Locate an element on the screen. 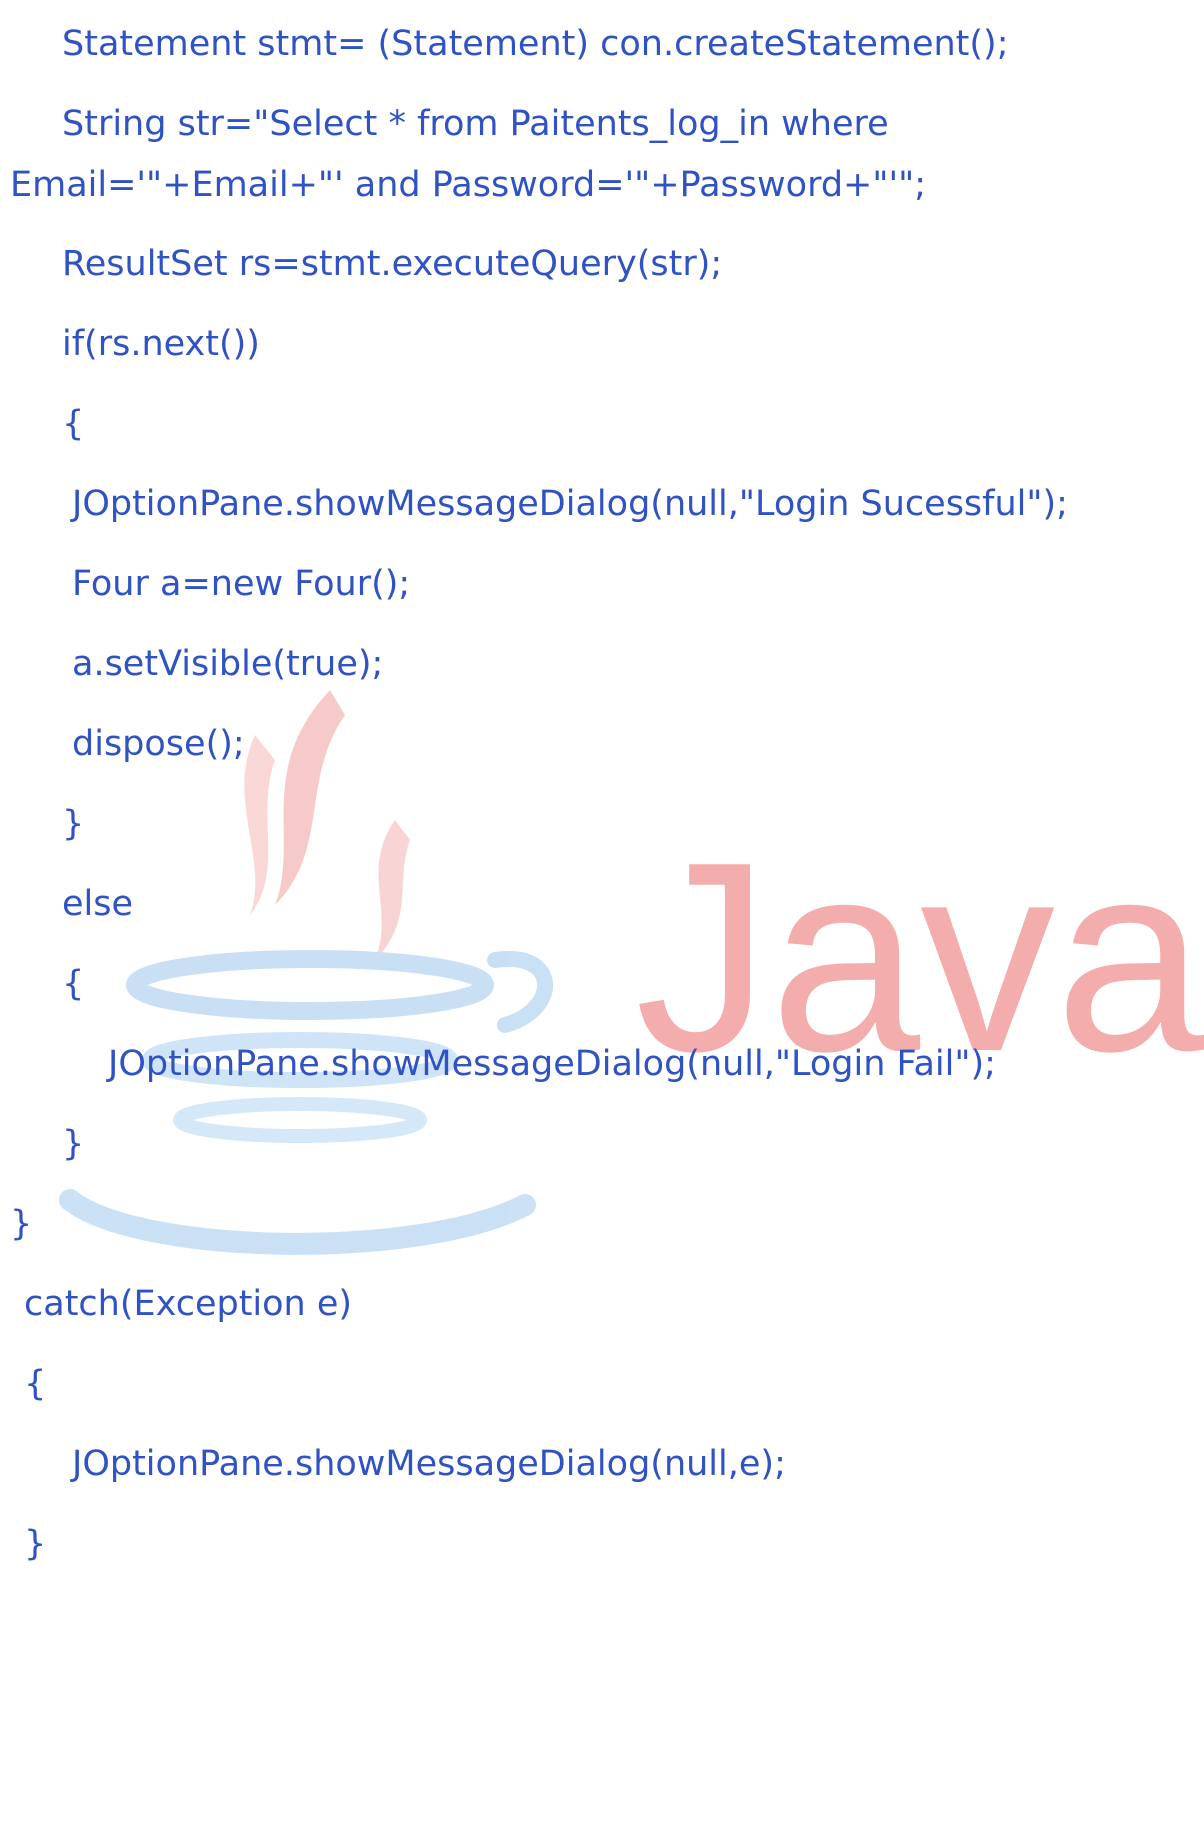 This screenshot has height=1830, width=1204. code-line: dispose(); is located at coordinates (158, 744).